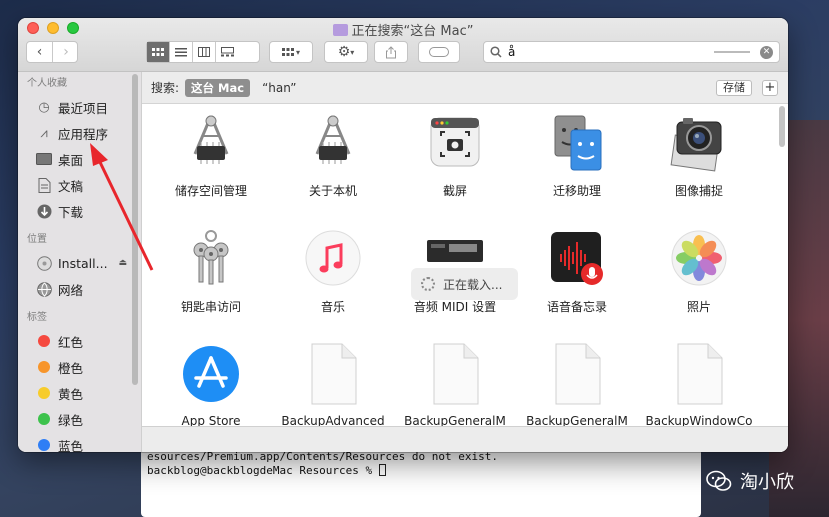  I want to click on wechat-icon, so click(719, 480).